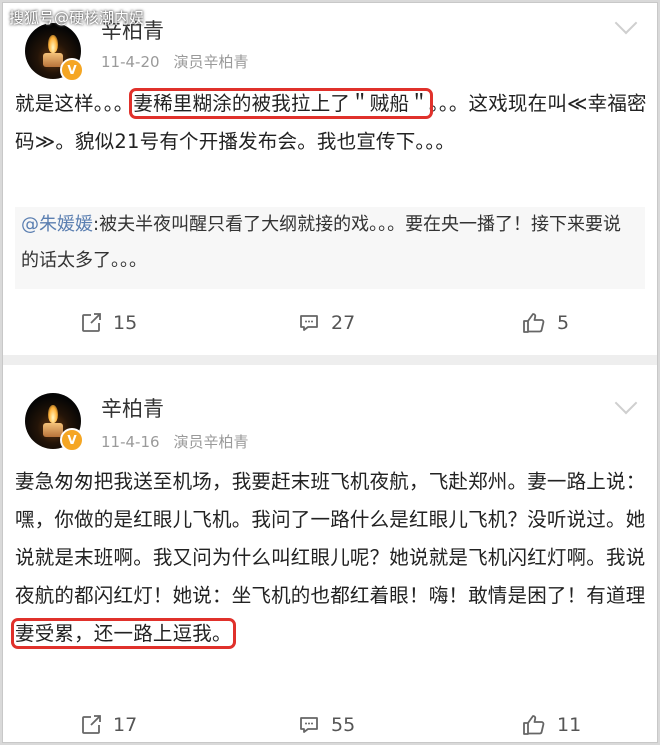  What do you see at coordinates (343, 725) in the screenshot?
I see `comment-count: 55` at bounding box center [343, 725].